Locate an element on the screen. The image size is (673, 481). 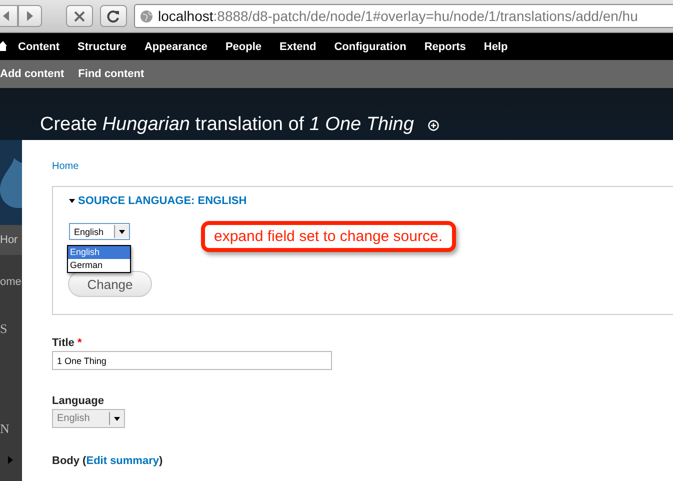
toolbar-link: People is located at coordinates (243, 46).